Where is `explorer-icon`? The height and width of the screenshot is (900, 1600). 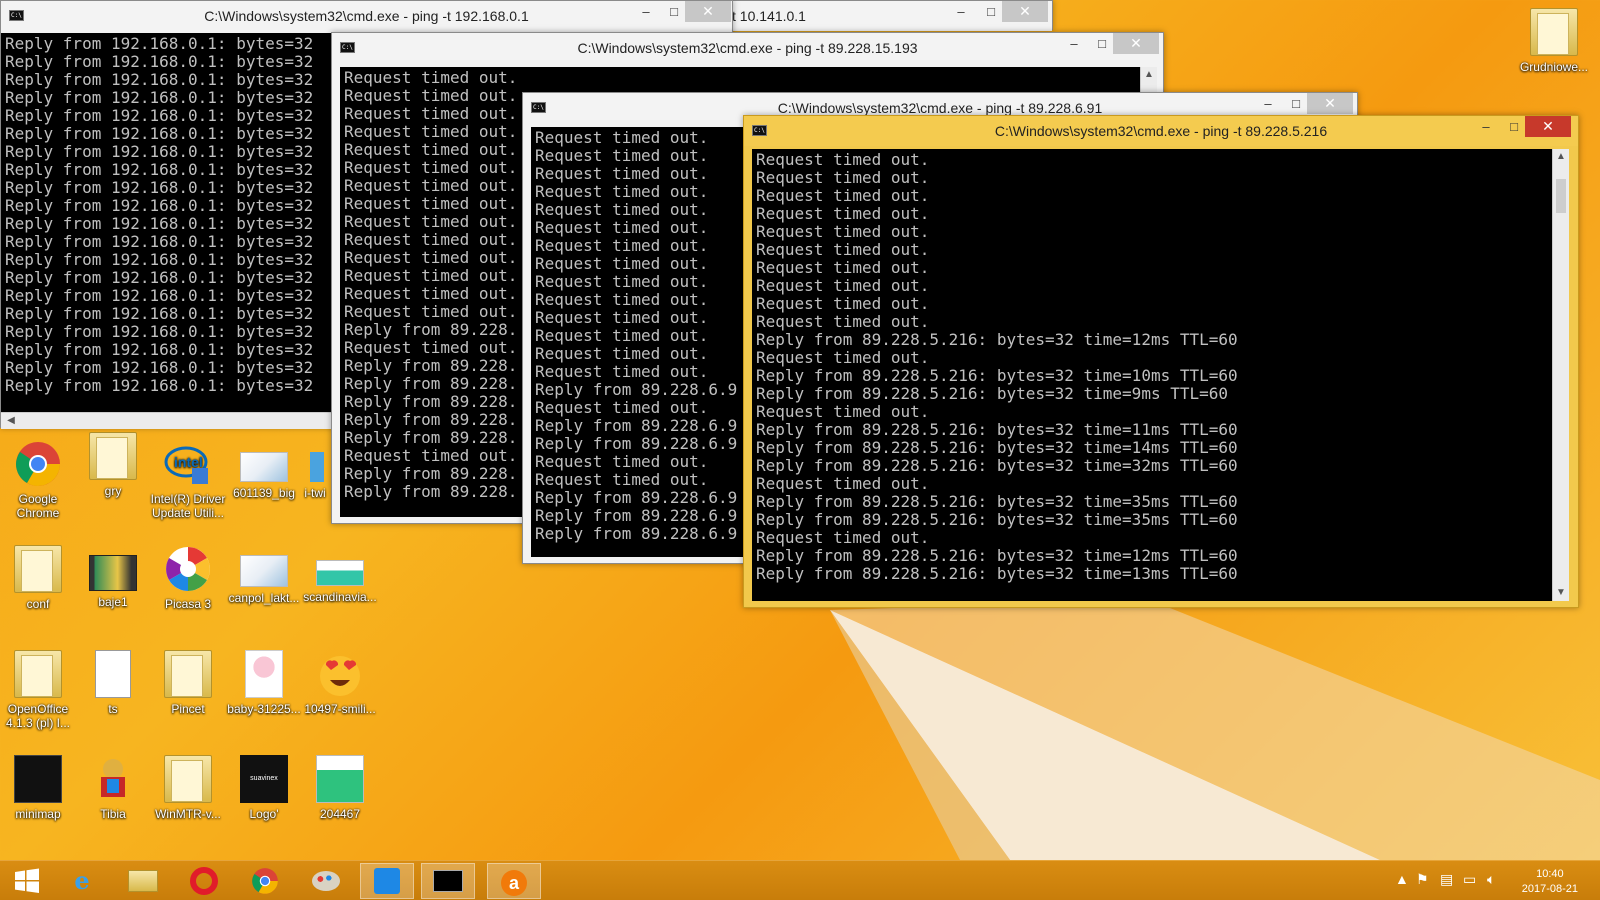 explorer-icon is located at coordinates (143, 881).